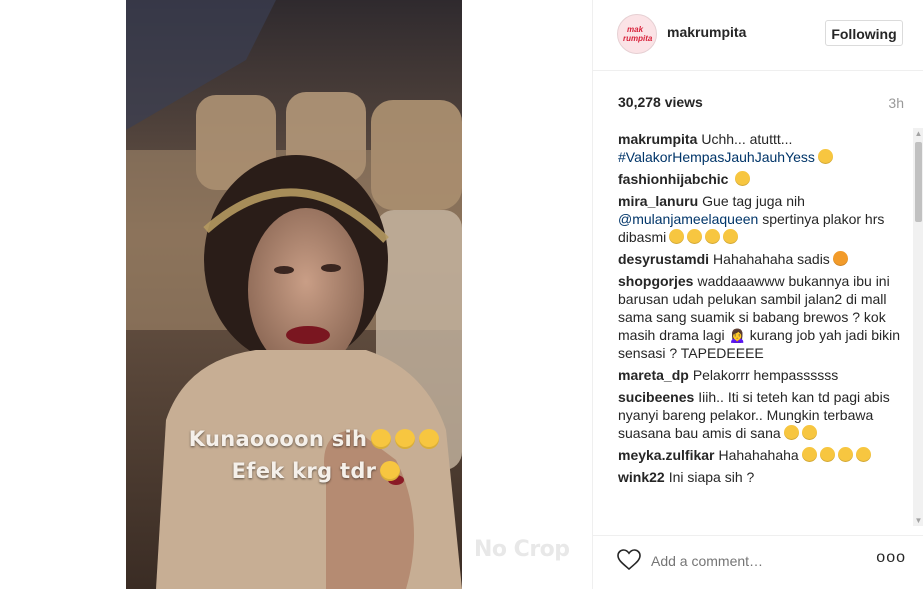 The image size is (923, 590). What do you see at coordinates (758, 35) in the screenshot?
I see `post-header: mak rumpita makrumpita Following` at bounding box center [758, 35].